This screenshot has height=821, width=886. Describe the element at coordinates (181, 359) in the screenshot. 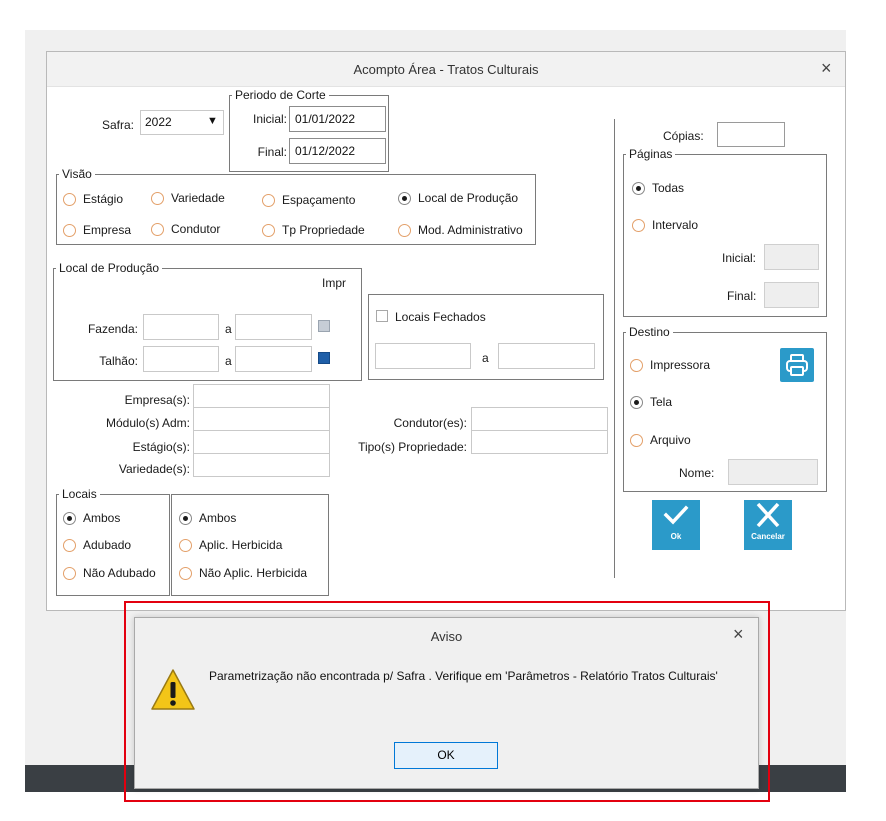

I see `talhao-from-input` at that location.